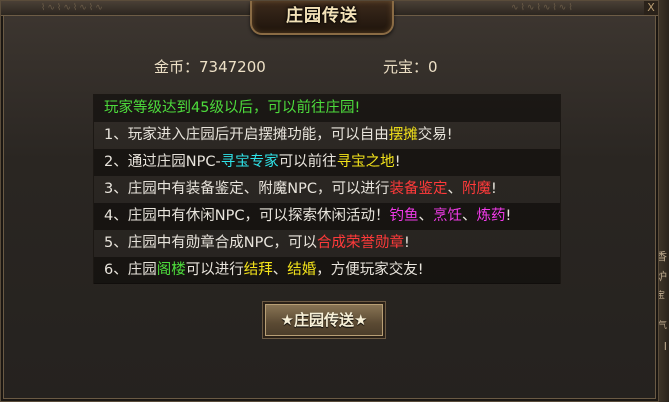  I want to click on rule-segment: 寻宝之地, so click(365, 162).